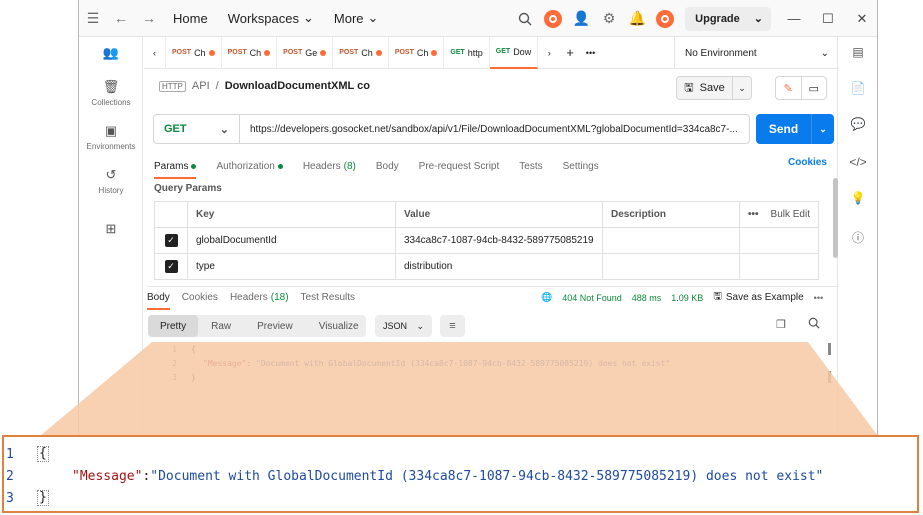  I want to click on minimize-icon: —, so click(794, 18).